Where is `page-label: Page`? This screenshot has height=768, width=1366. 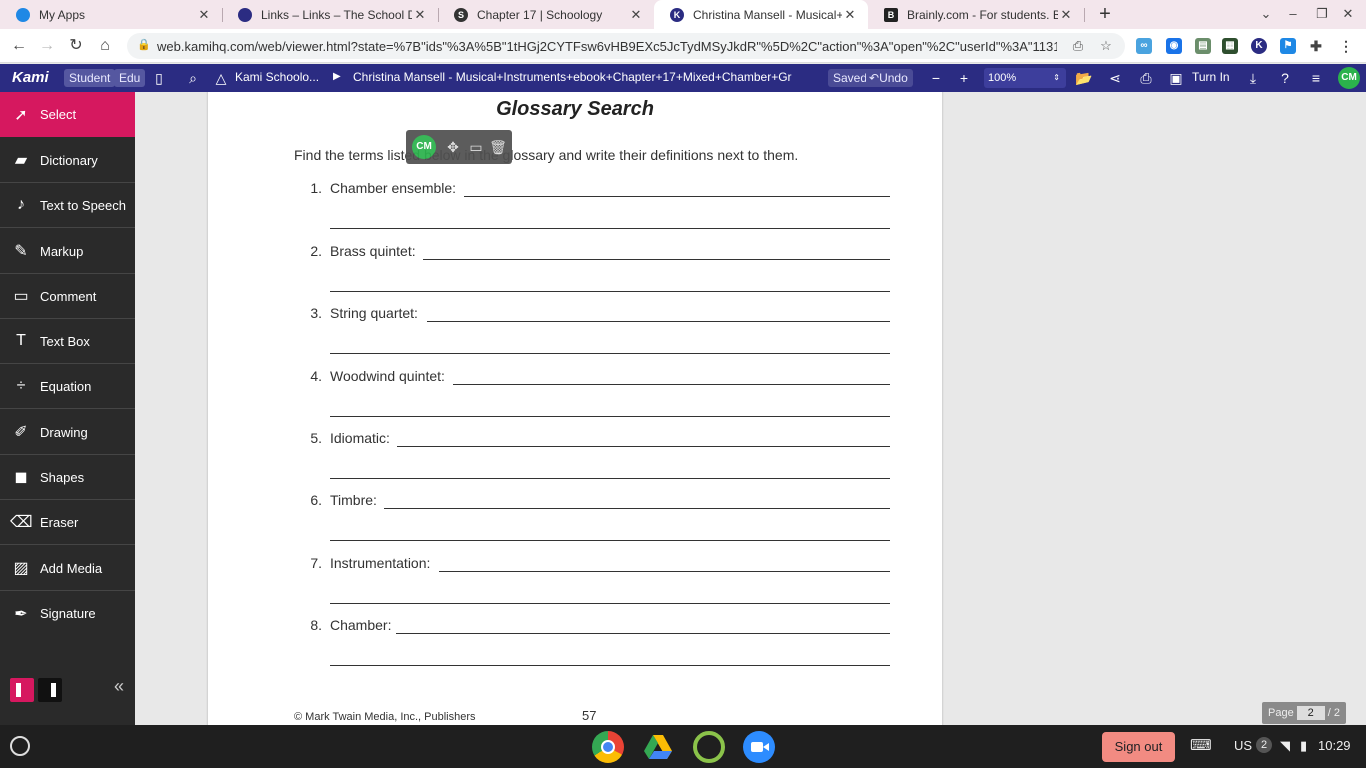
page-label: Page is located at coordinates (1281, 713).